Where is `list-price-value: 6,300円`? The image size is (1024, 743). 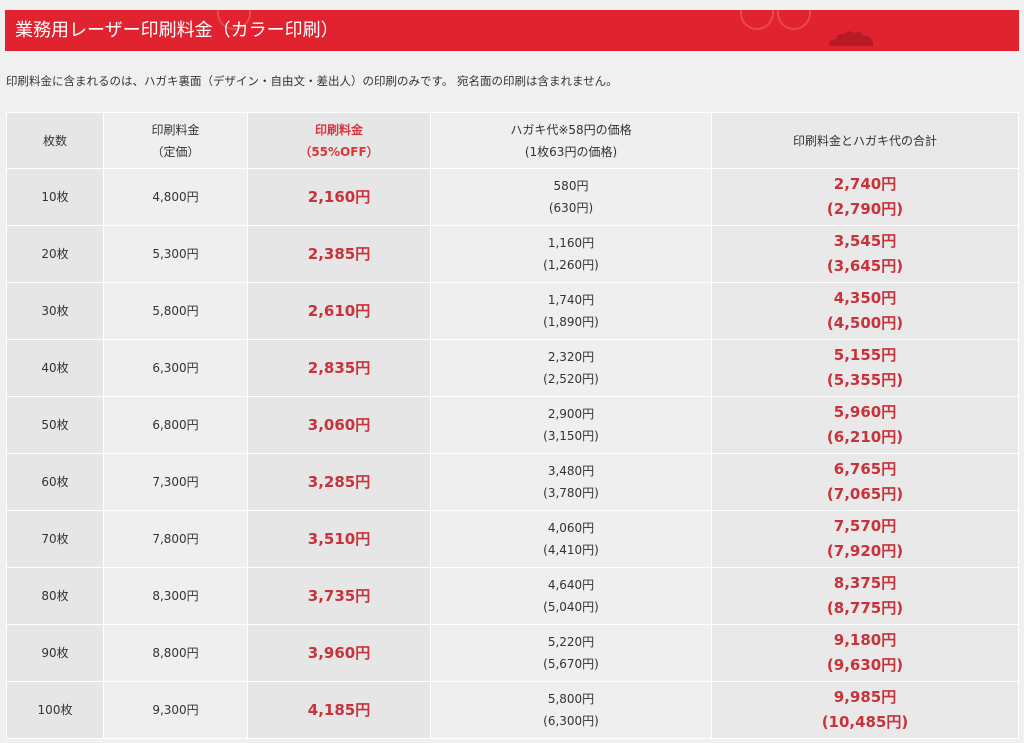
list-price-value: 6,300円 is located at coordinates (175, 368).